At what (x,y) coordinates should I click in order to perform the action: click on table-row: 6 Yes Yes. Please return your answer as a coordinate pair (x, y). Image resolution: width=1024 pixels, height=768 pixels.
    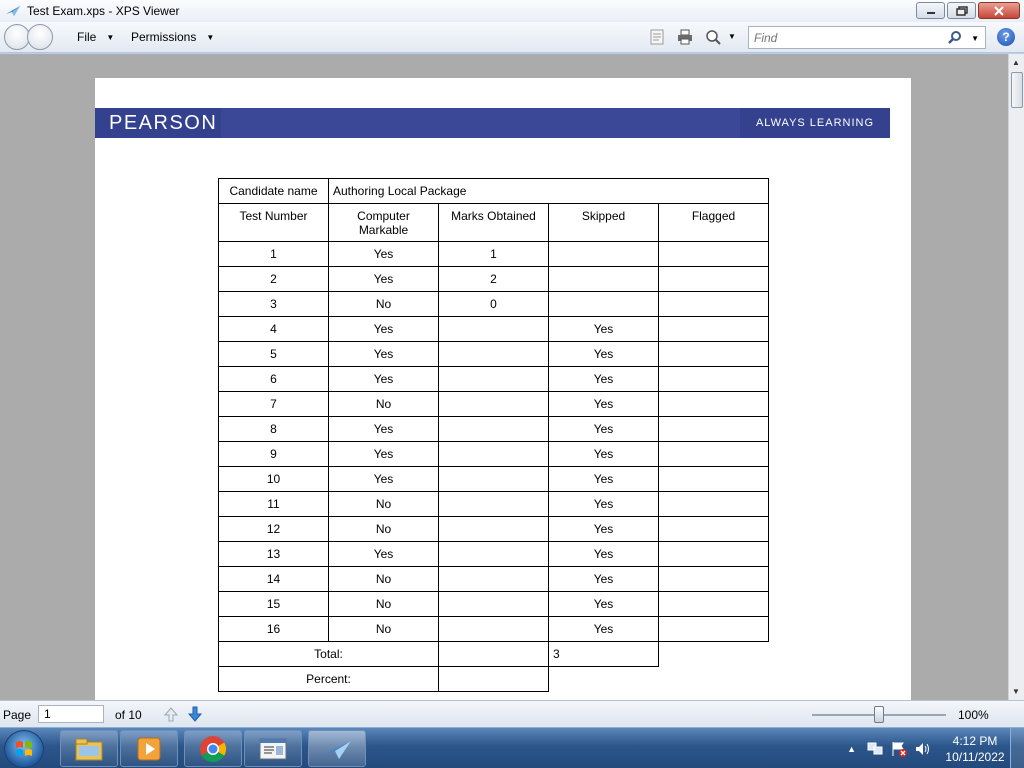
    Looking at the image, I should click on (493, 379).